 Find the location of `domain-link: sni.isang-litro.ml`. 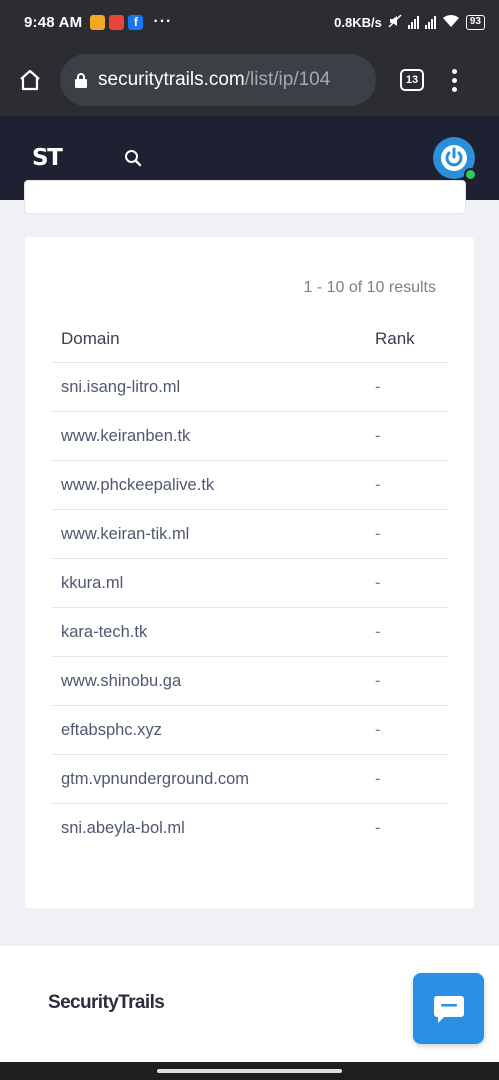

domain-link: sni.isang-litro.ml is located at coordinates (213, 387).